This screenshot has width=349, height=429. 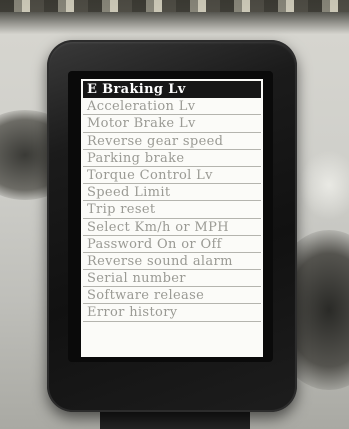 I want to click on menu-item-speed-limit: Speed Limit, so click(x=172, y=193).